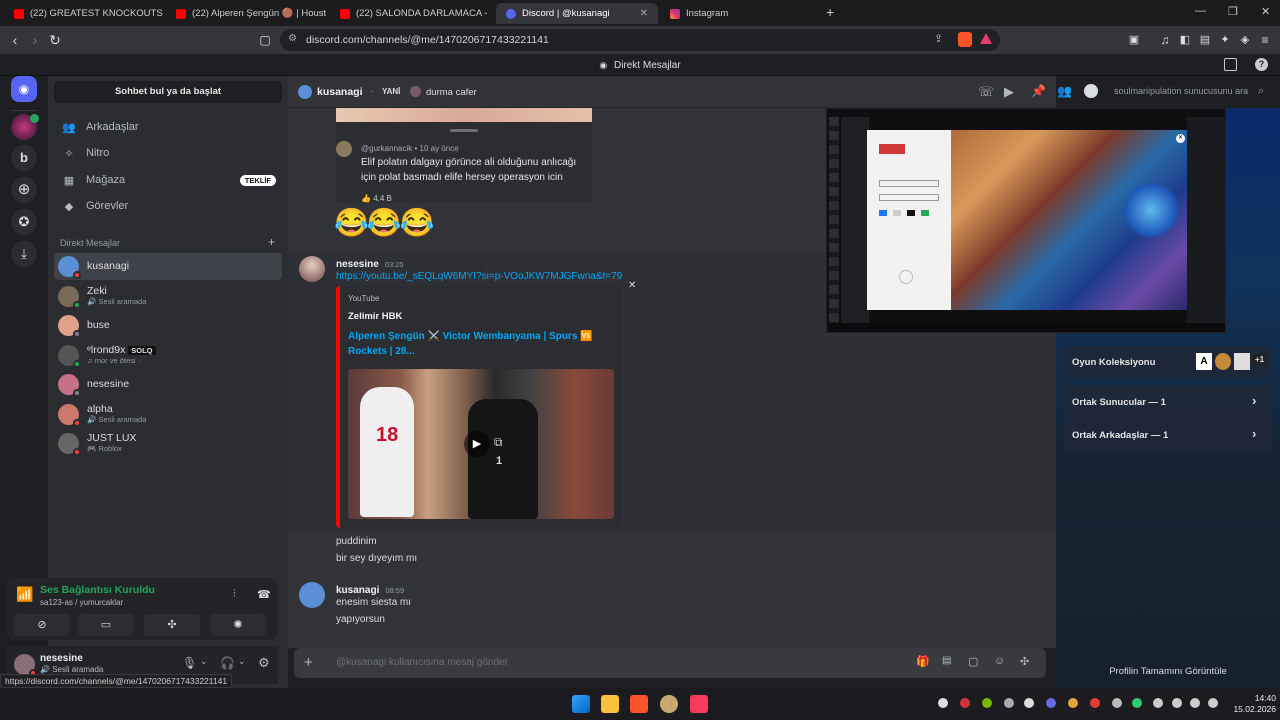  What do you see at coordinates (986, 92) in the screenshot?
I see `voice-call-icon: ☏` at bounding box center [986, 92].